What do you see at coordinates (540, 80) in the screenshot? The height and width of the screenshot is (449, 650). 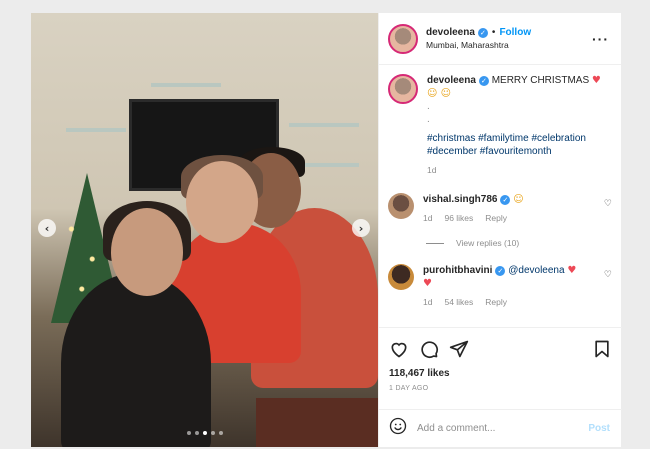 I see `caption-text: MERRY CHRISTMAS` at bounding box center [540, 80].